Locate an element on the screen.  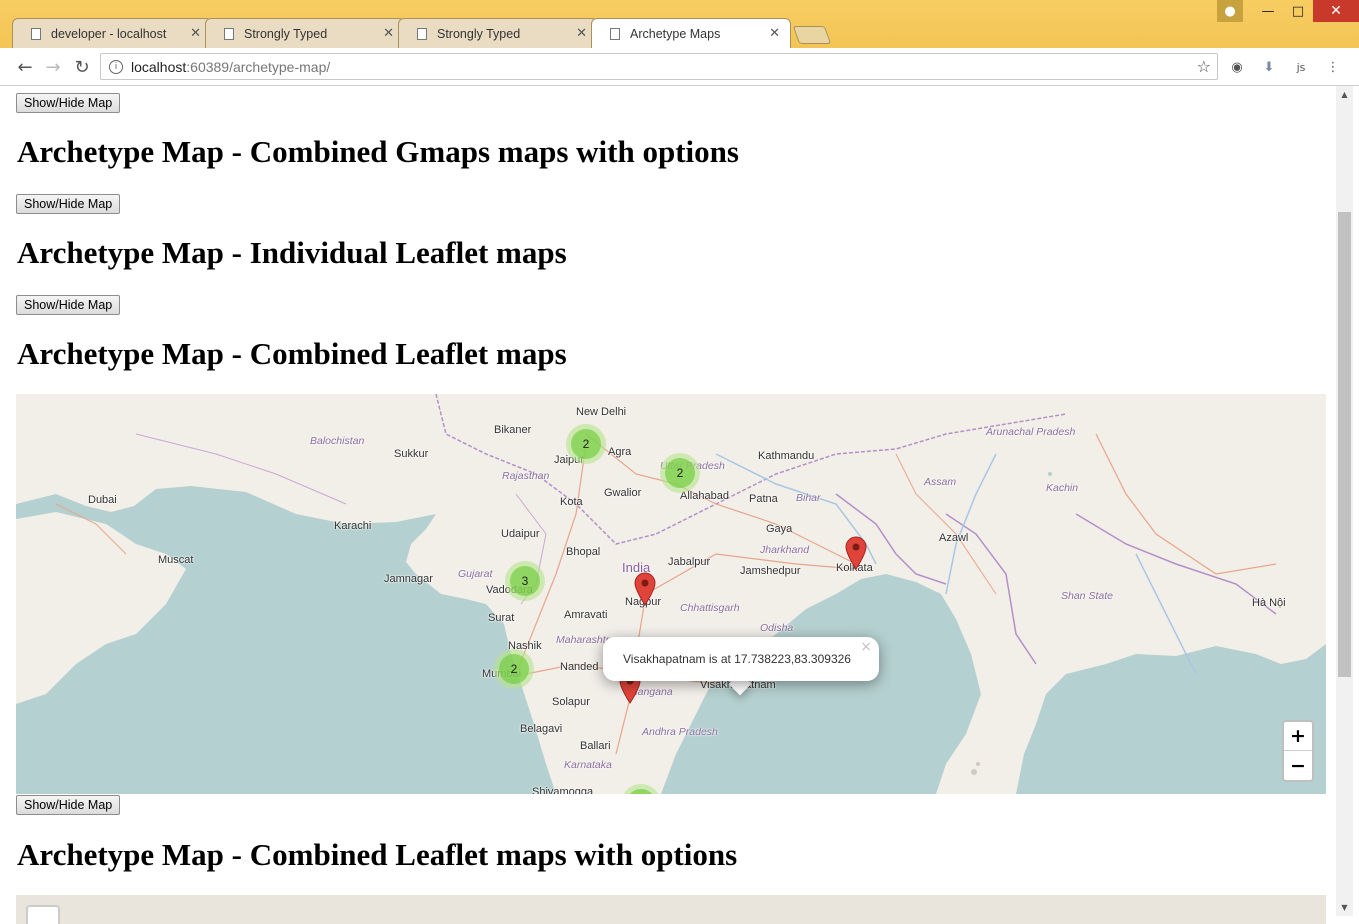
place-label: Nanded is located at coordinates (579, 667).